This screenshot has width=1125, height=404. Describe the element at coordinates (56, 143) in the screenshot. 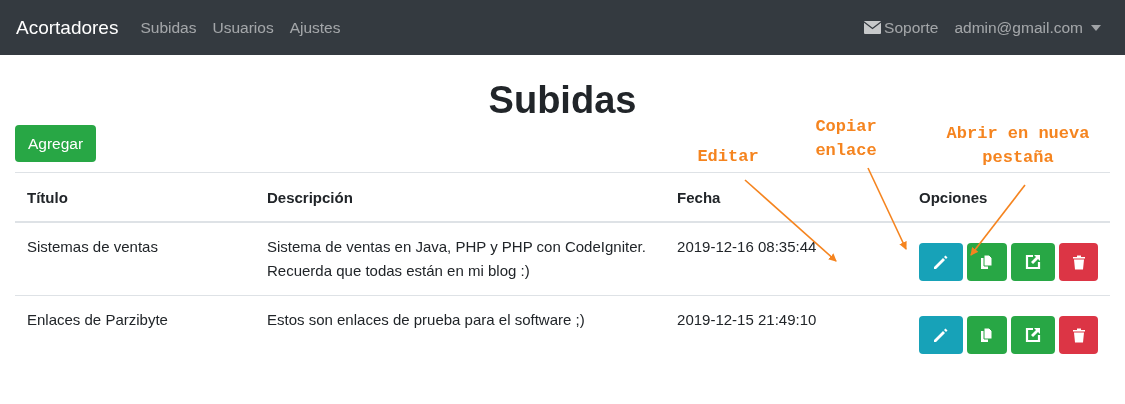

I see `add-button: Agregar` at that location.